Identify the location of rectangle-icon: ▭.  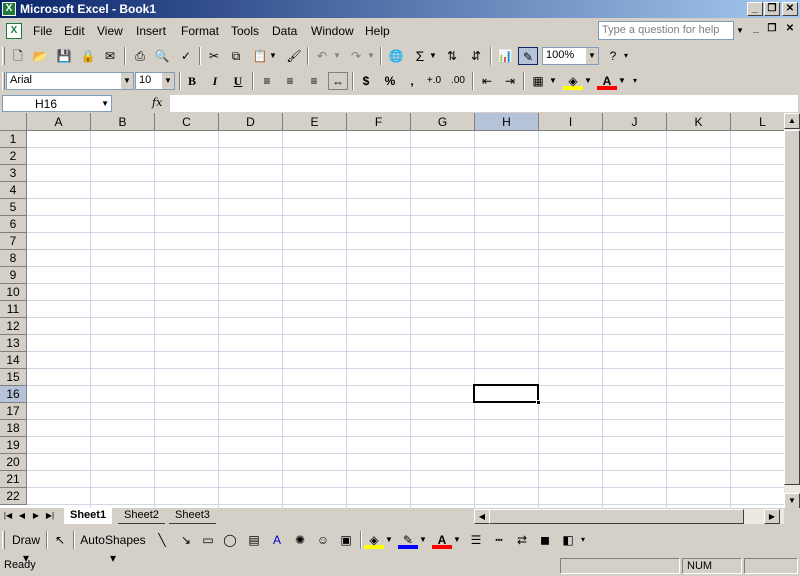
(208, 540).